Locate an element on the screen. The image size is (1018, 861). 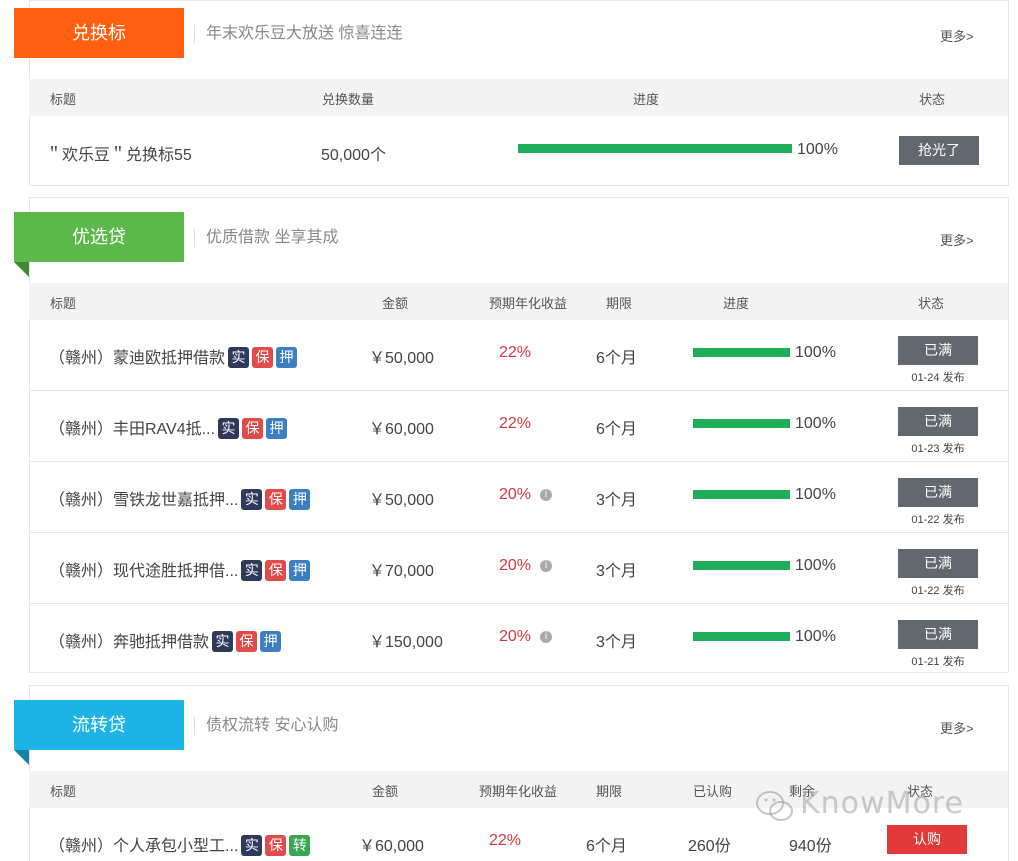
row-rate-wrap: 22% is located at coordinates (515, 424).